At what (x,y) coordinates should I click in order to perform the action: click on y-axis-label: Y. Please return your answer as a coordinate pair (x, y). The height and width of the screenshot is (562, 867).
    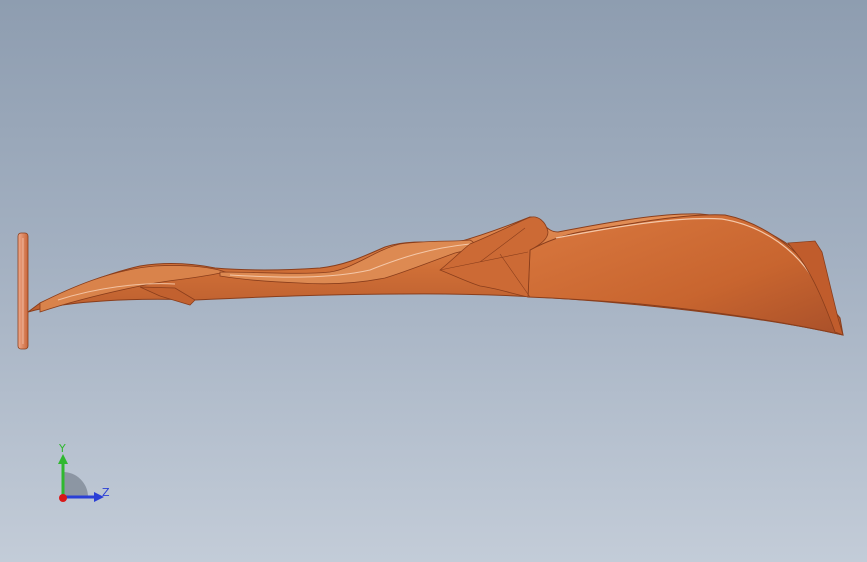
    Looking at the image, I should click on (62, 448).